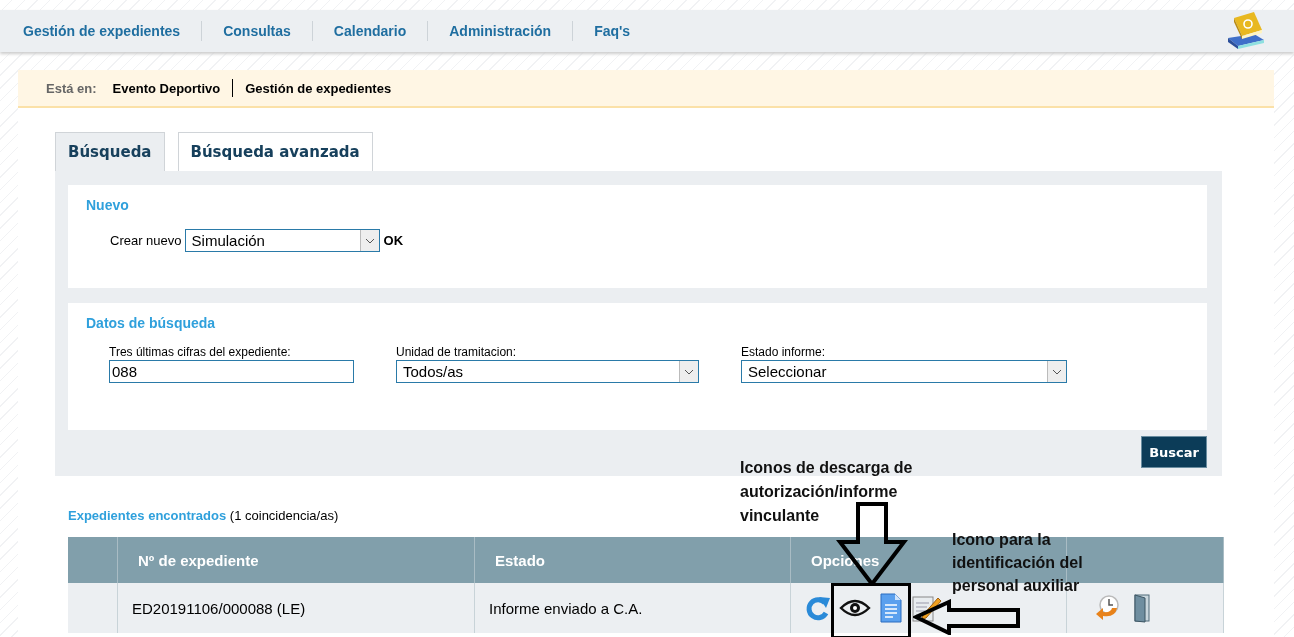  What do you see at coordinates (632, 608) in the screenshot?
I see `table-cell: Informe enviado a C.A.` at bounding box center [632, 608].